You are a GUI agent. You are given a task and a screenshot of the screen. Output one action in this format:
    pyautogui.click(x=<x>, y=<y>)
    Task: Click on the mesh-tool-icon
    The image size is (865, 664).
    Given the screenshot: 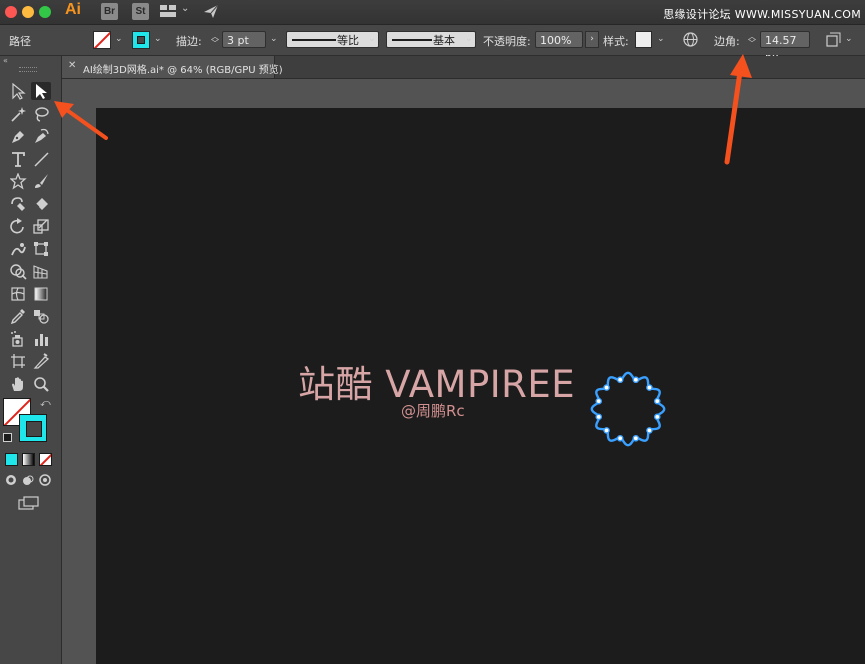 What is the action you would take?
    pyautogui.click(x=18, y=294)
    